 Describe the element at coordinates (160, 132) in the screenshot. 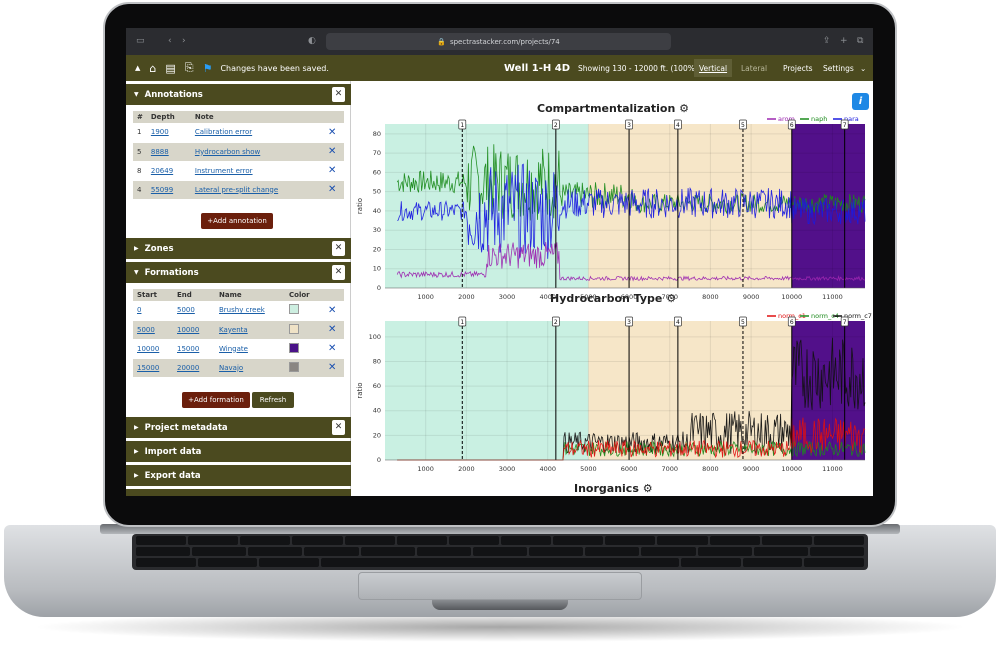

I see `annotation-depth-link: 1900` at that location.